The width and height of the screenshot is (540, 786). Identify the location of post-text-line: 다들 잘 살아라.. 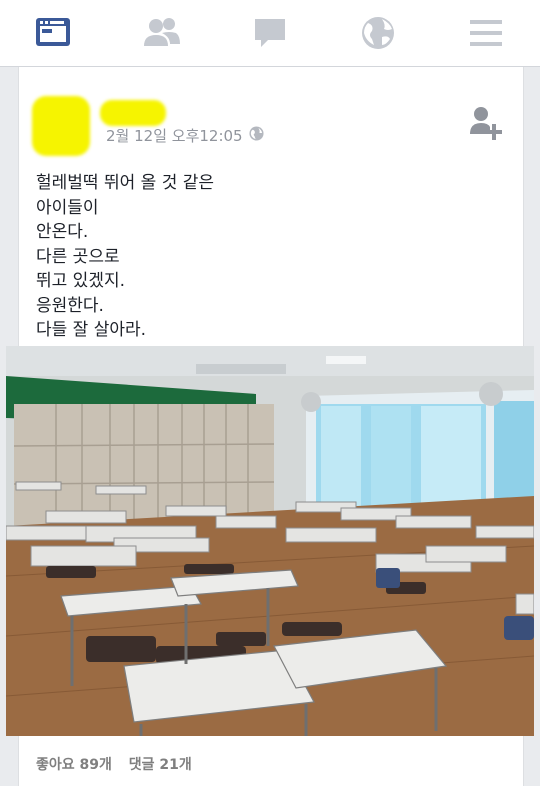
(91, 330).